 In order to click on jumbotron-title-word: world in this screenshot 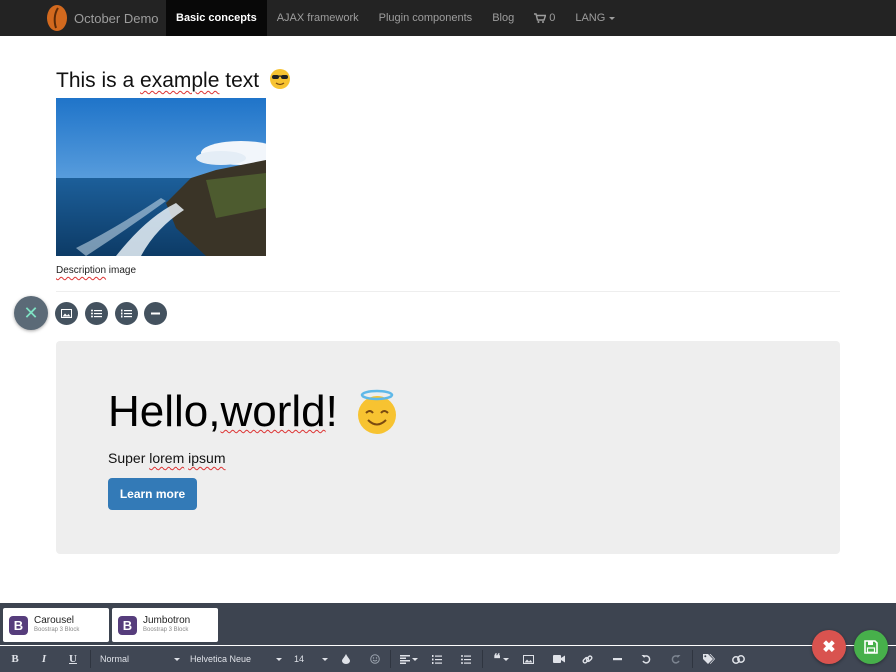, I will do `click(273, 411)`.